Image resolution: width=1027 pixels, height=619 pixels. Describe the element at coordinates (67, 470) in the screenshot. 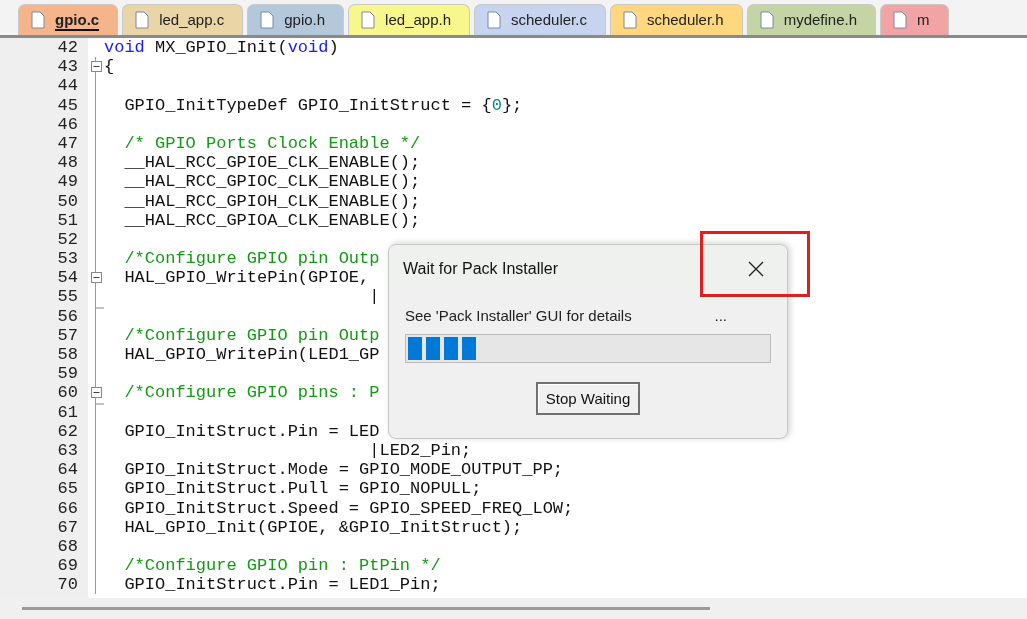

I see `line-number: 64` at that location.